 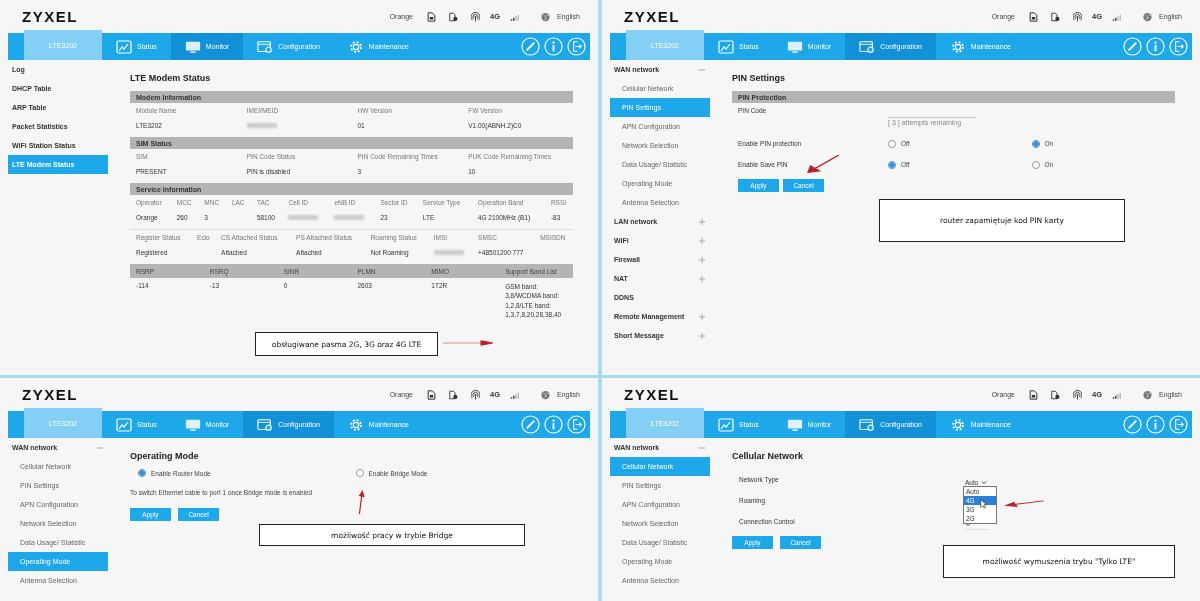 I want to click on page-title: Cellular Network, so click(x=768, y=456).